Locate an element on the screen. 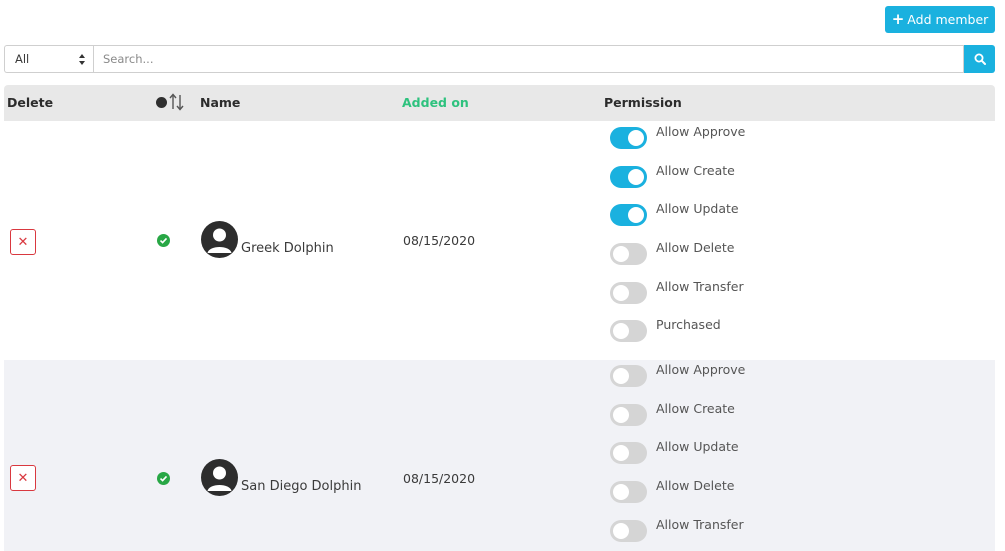  permission-item: Purchased is located at coordinates (665, 329).